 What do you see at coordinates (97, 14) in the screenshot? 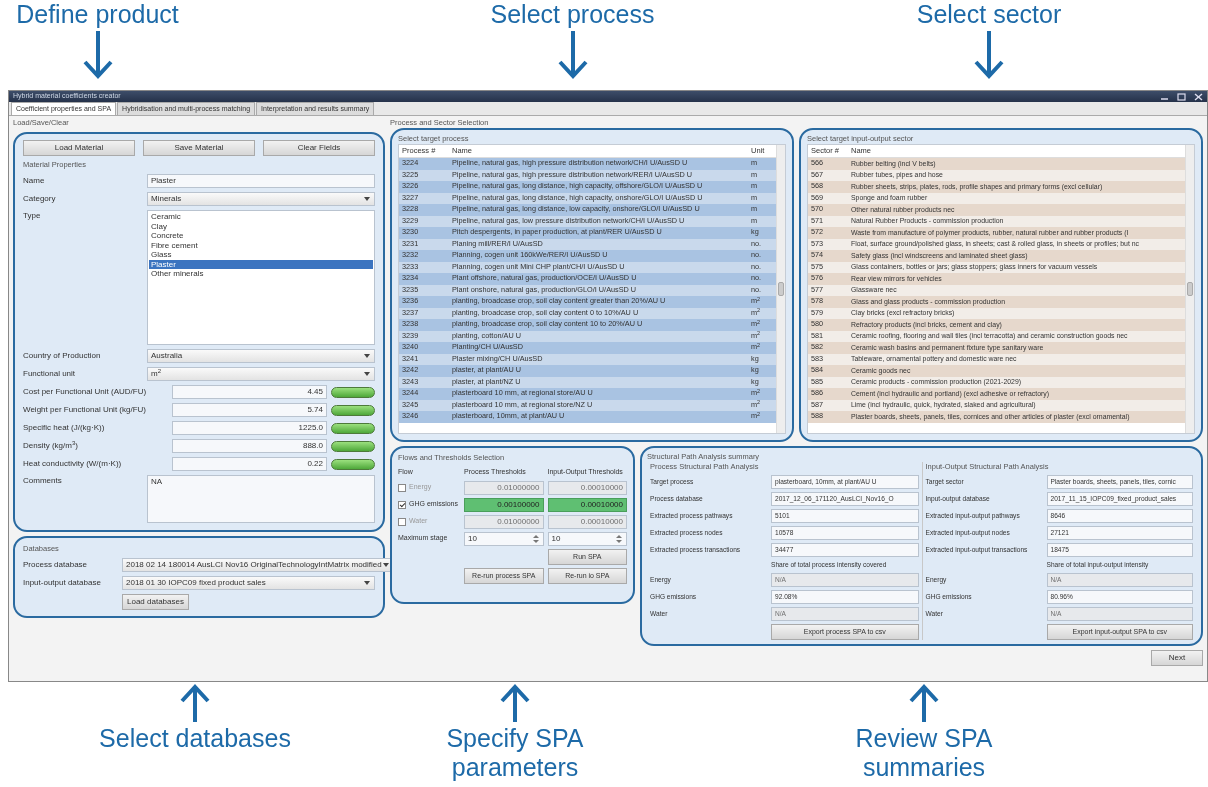
I see `annotation-label: Define product` at bounding box center [97, 14].